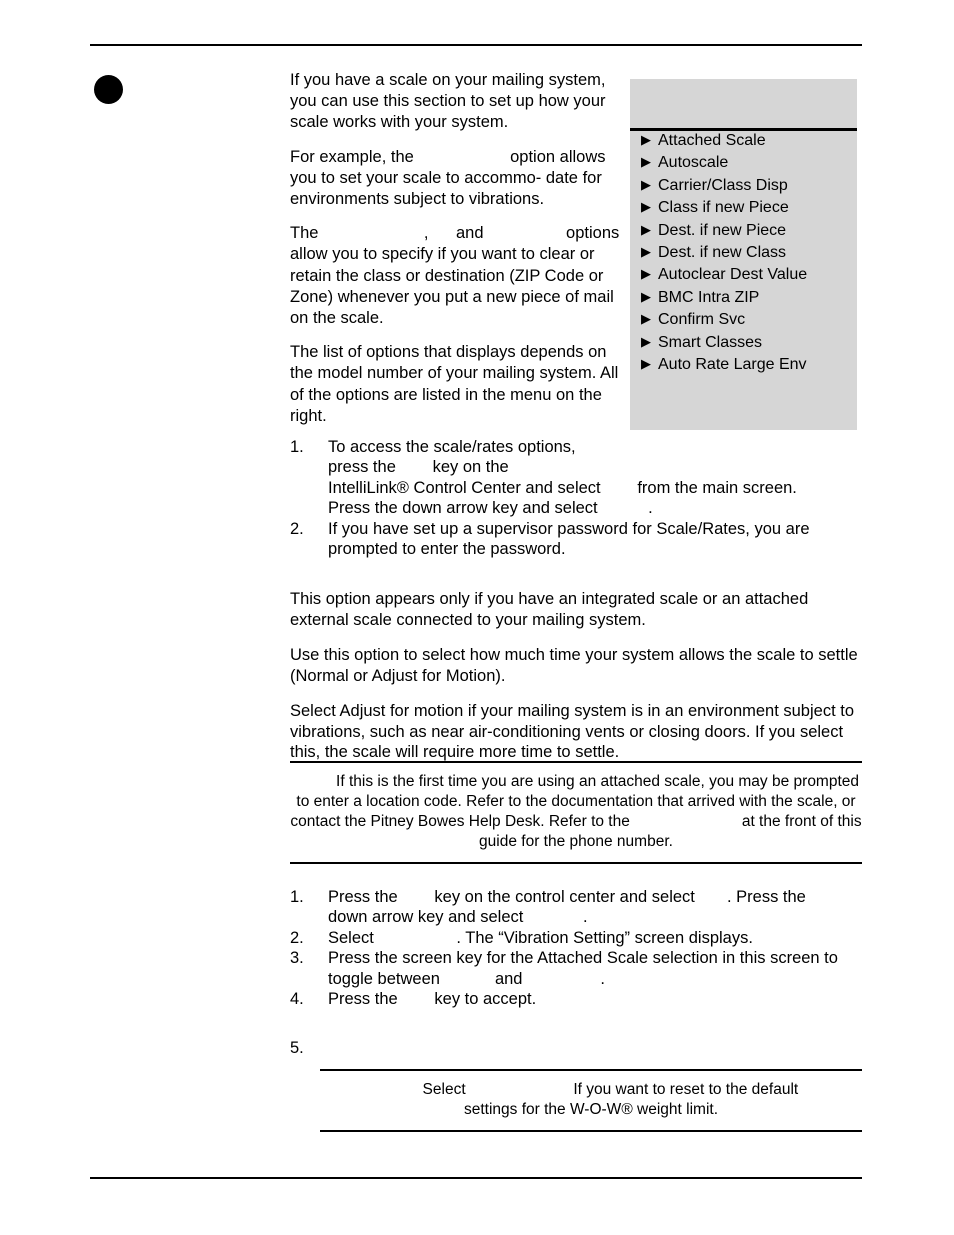 This screenshot has width=954, height=1235. Describe the element at coordinates (709, 297) in the screenshot. I see `menu-item-label: BMC Intra ZIP` at that location.